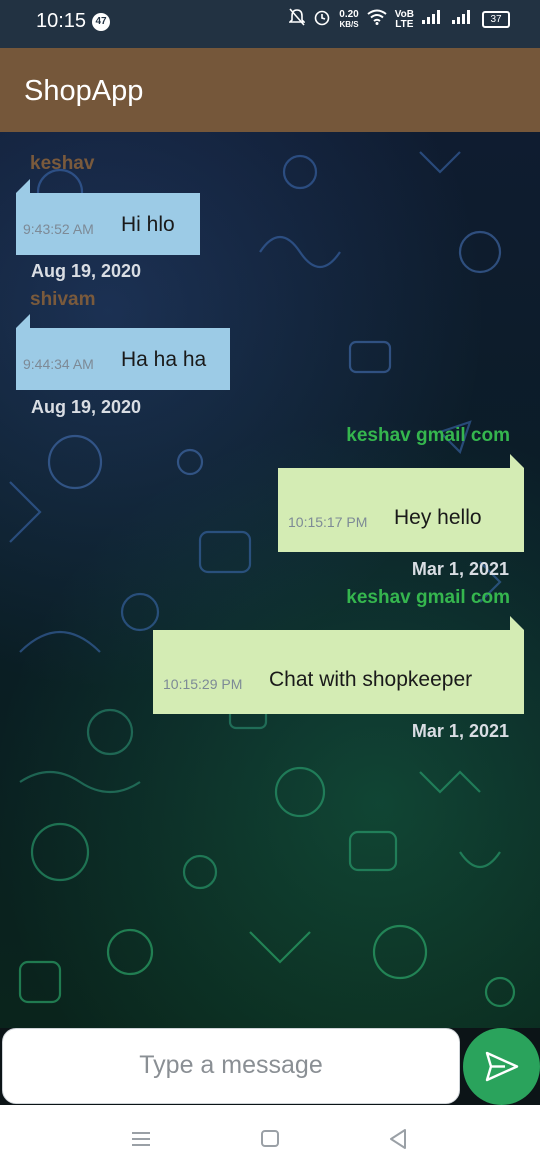  I want to click on net-speed-value: 0.20, so click(349, 14).